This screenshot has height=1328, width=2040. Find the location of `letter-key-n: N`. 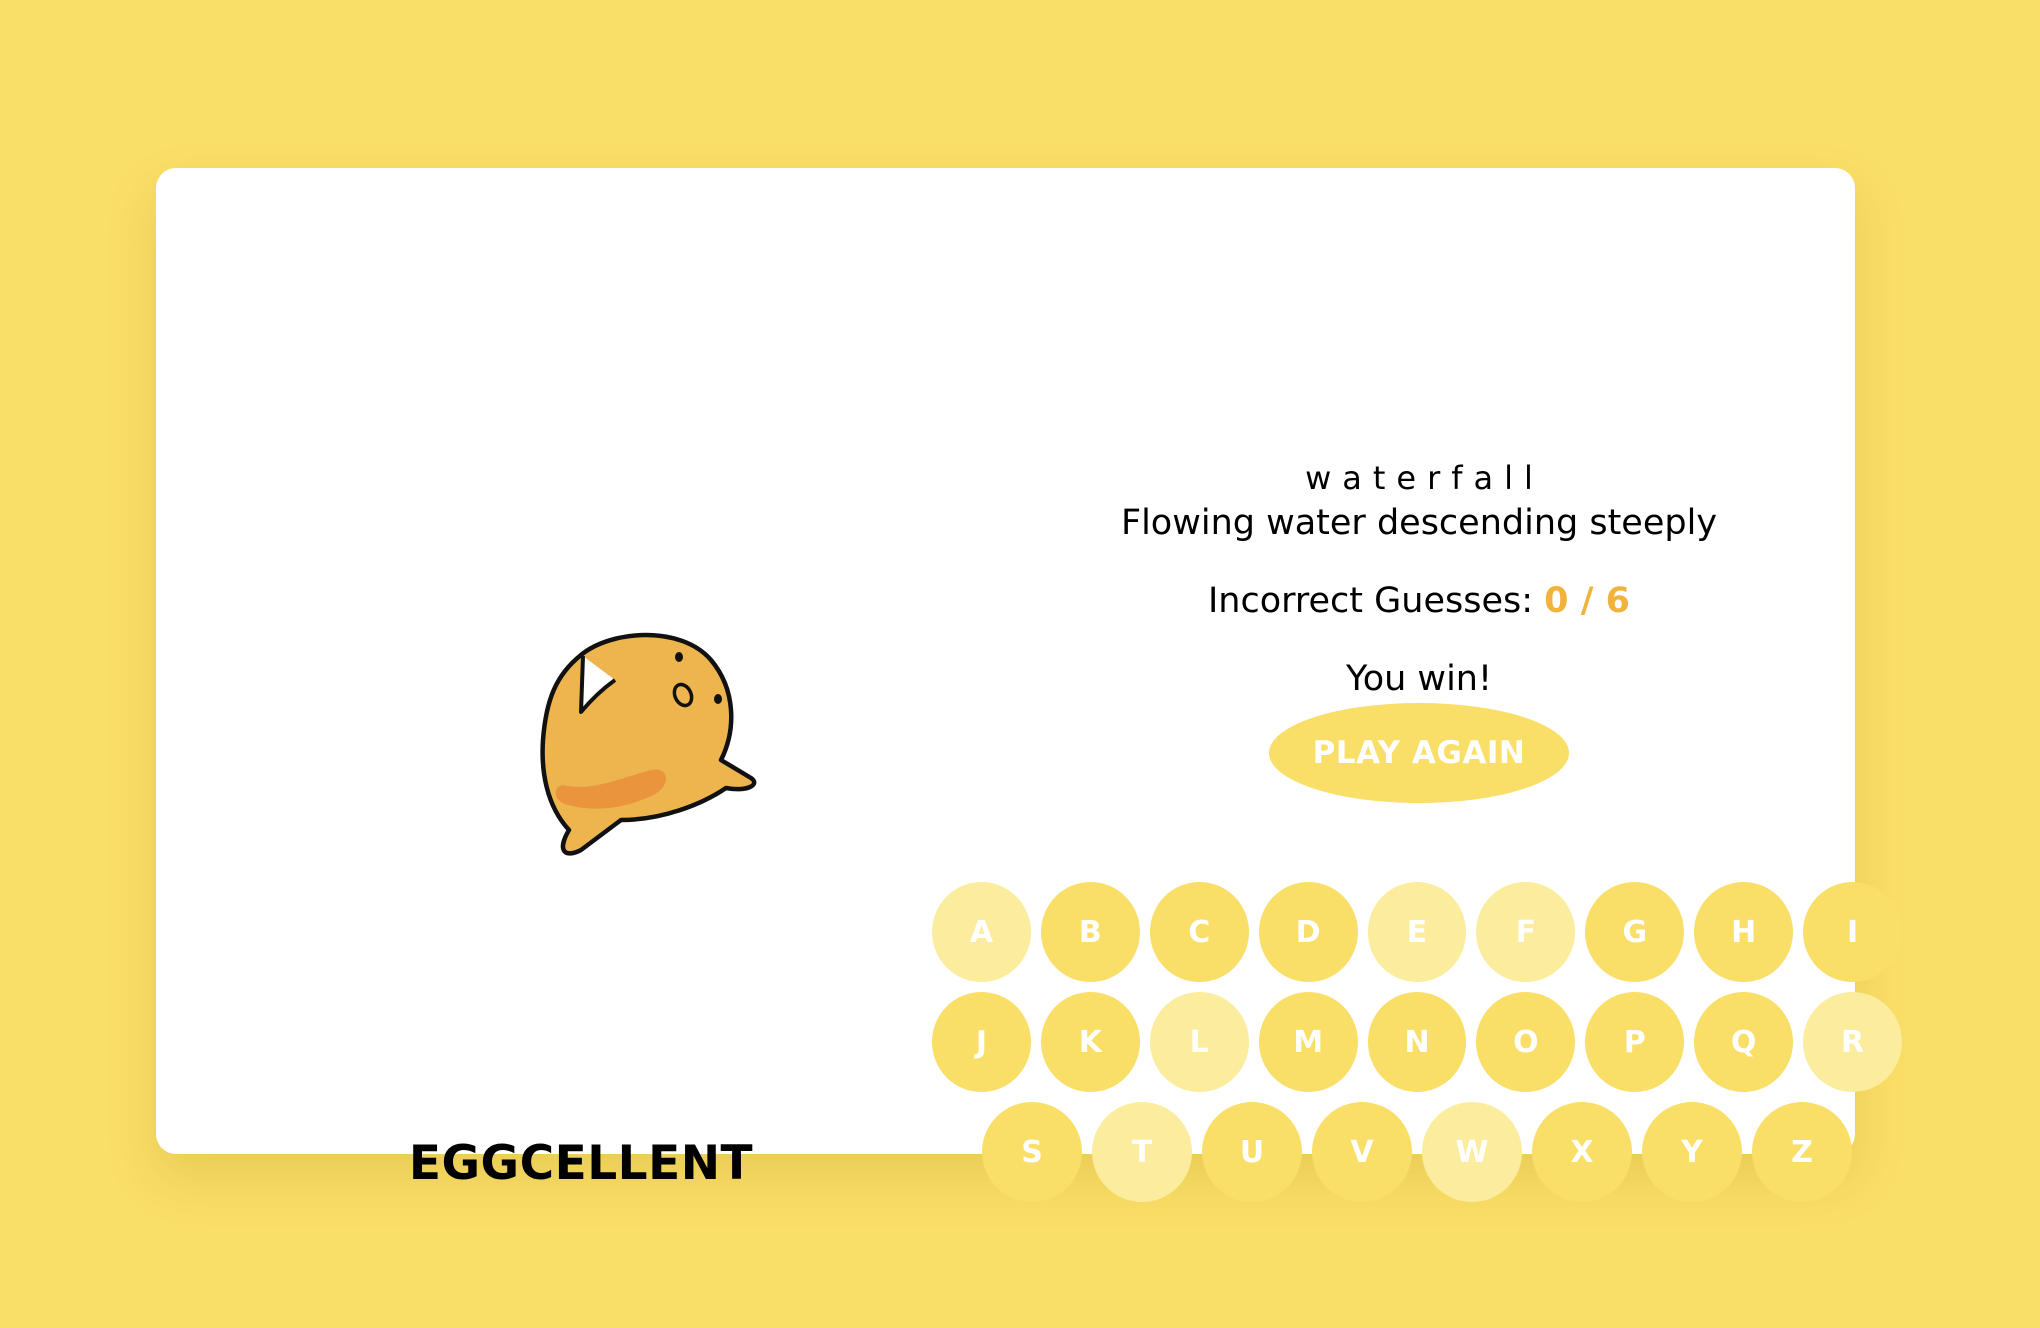

letter-key-n: N is located at coordinates (1417, 1042).